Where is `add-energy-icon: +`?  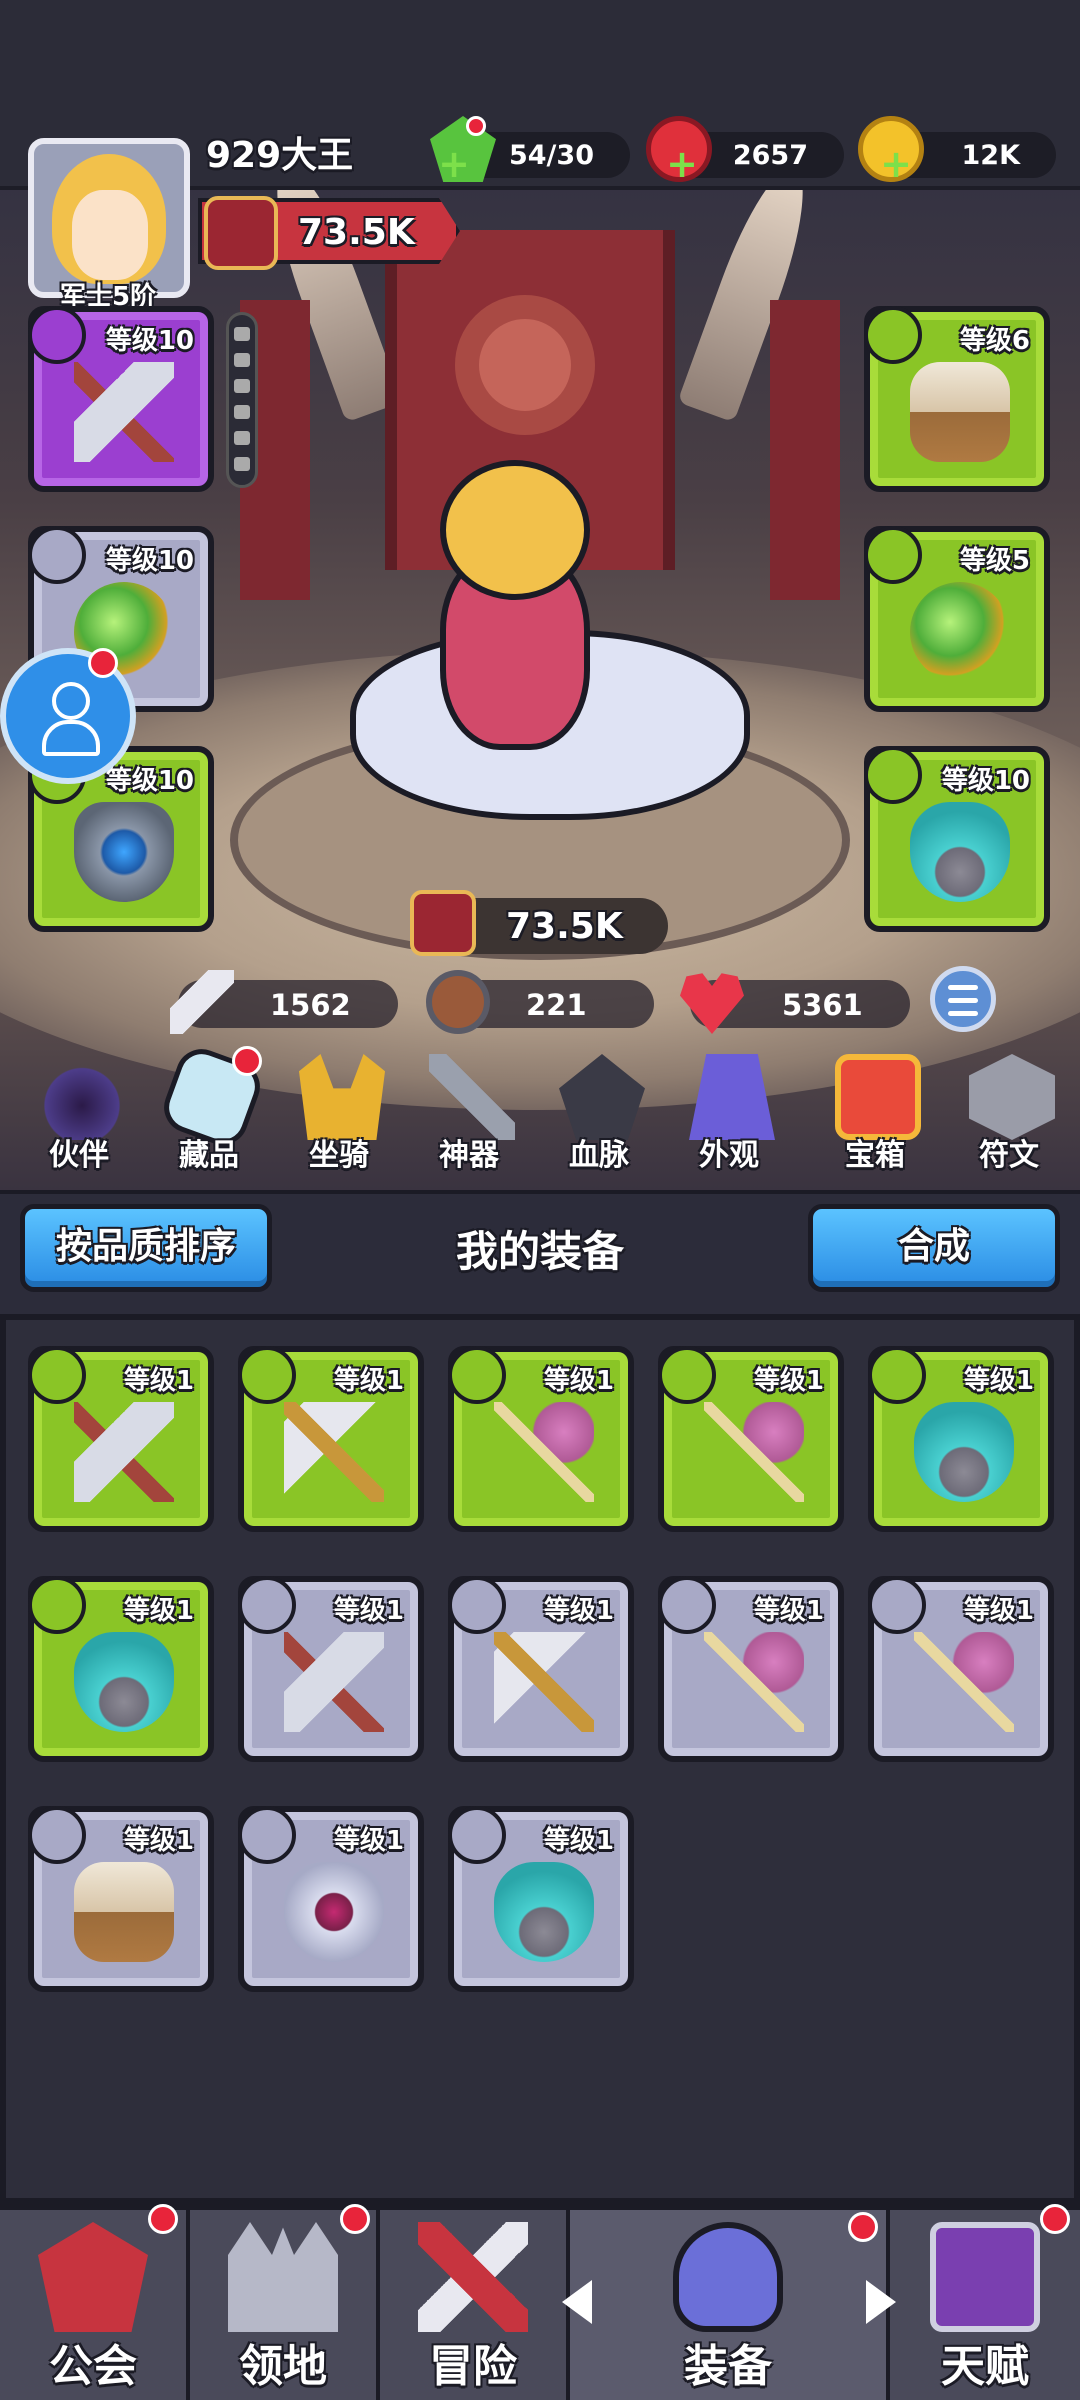 add-energy-icon: + is located at coordinates (454, 164).